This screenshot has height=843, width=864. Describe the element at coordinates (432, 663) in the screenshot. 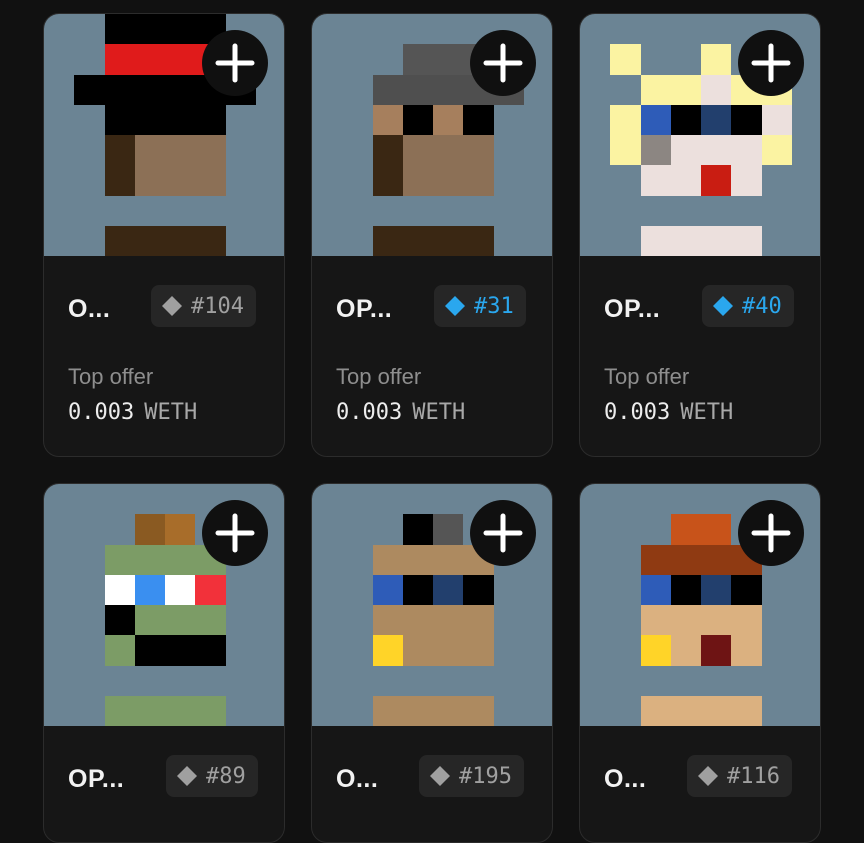

I see `nft-card-5: O... #195` at that location.